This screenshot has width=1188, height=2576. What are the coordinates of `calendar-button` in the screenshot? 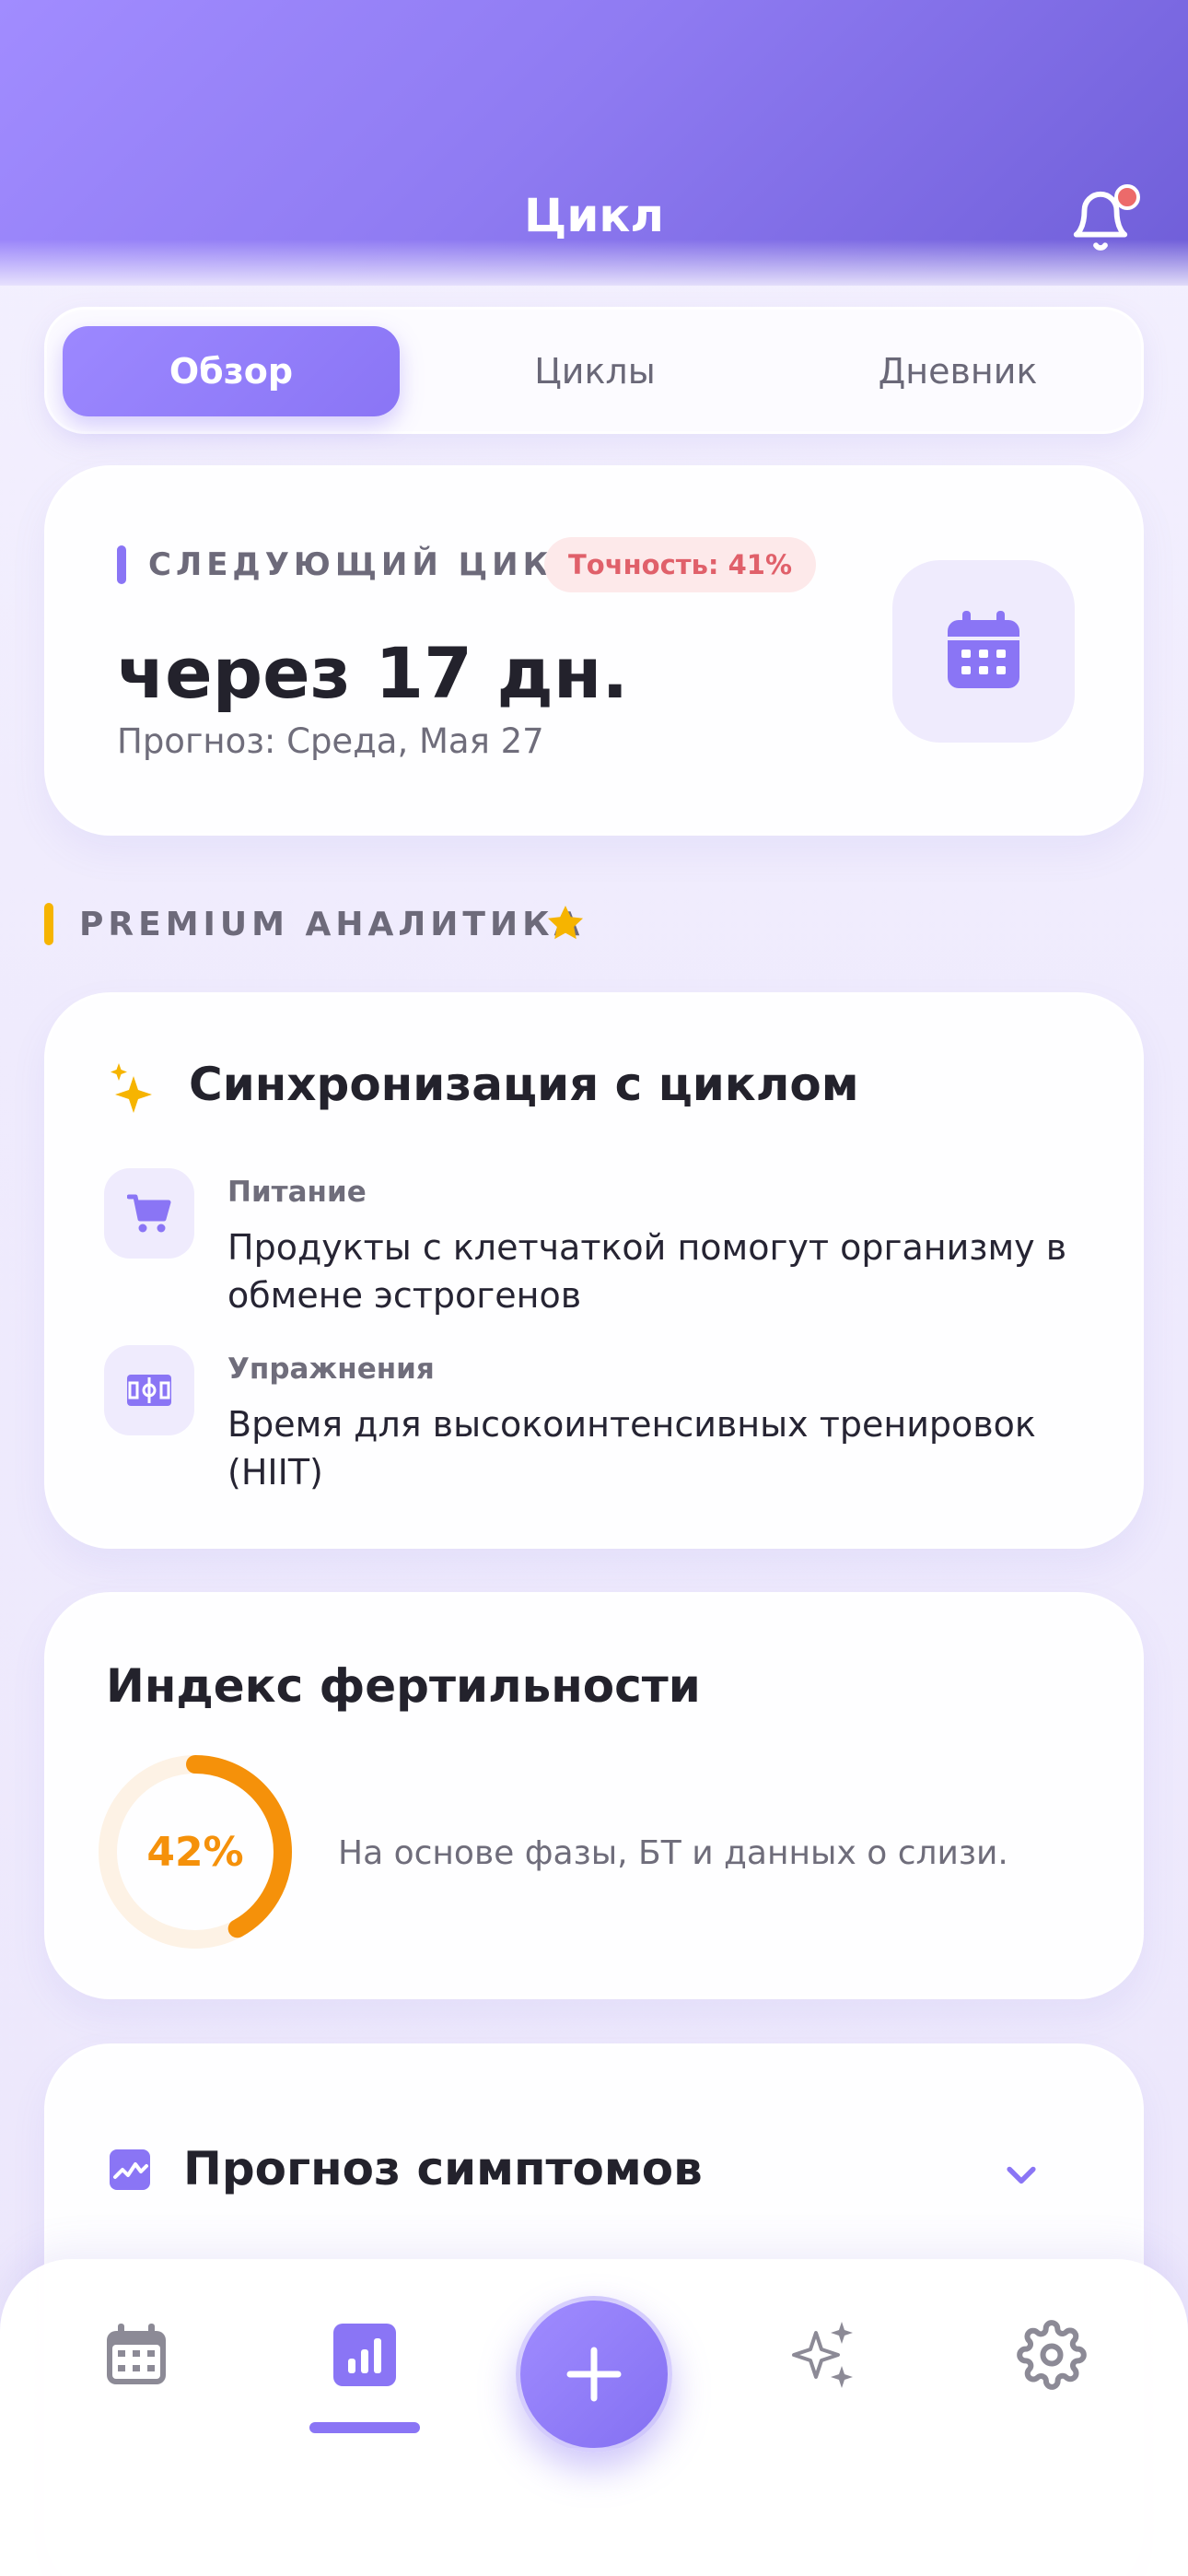 It's located at (983, 651).